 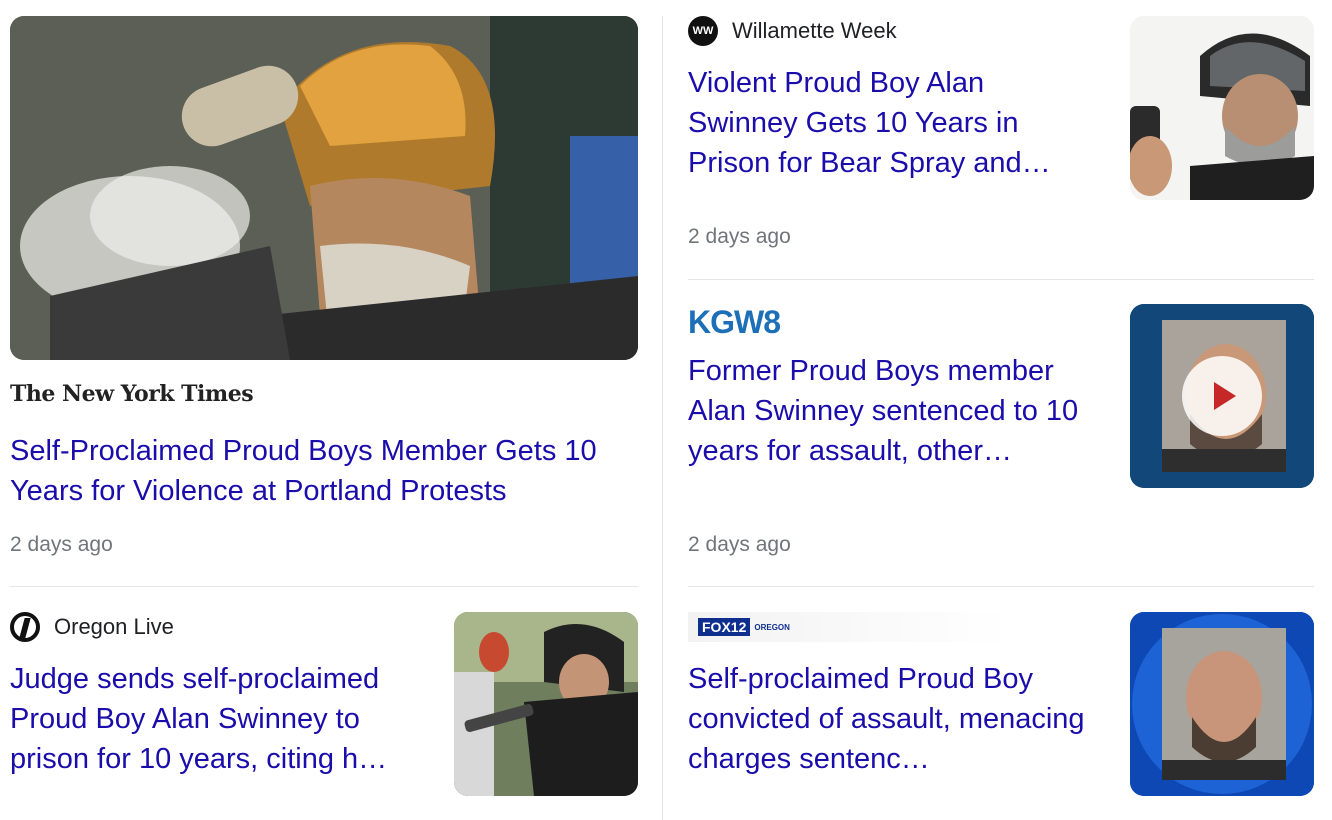 I want to click on riot-helmet-man-illustration, so click(x=1222, y=108).